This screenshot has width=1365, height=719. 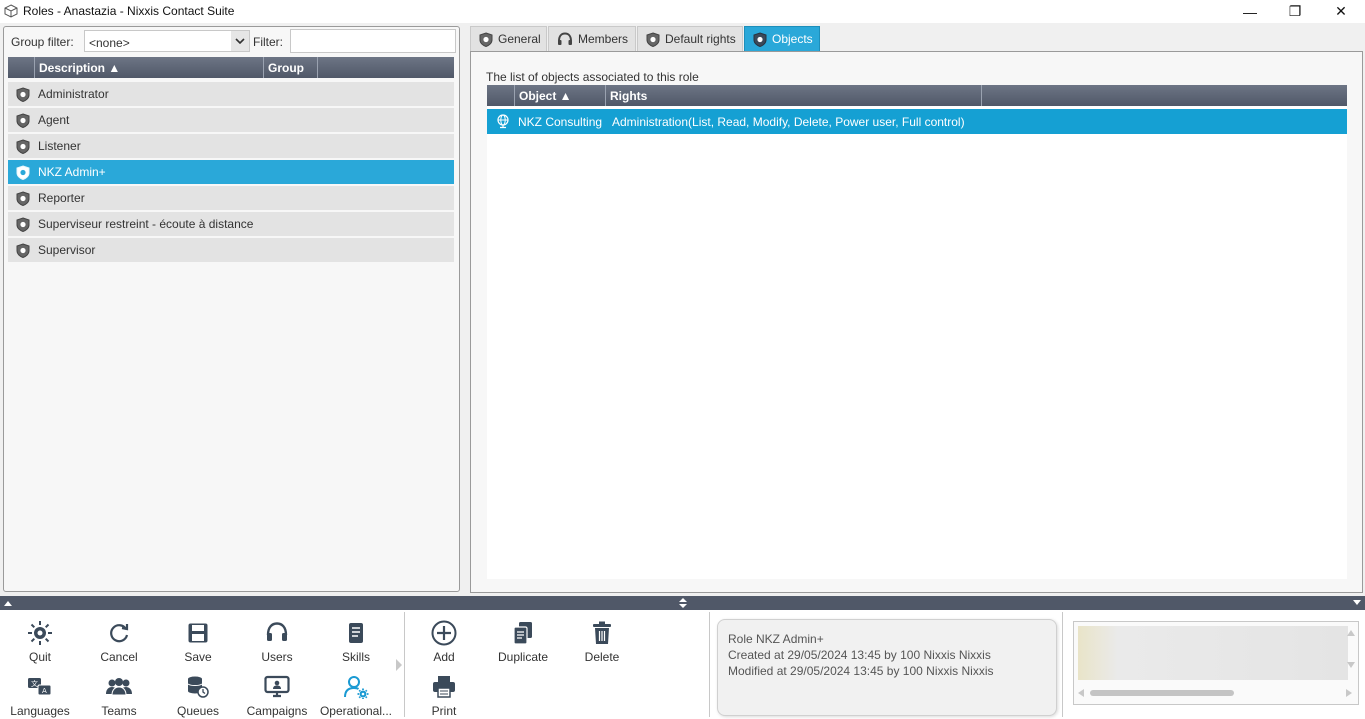 I want to click on restore-button: ❐, so click(x=1295, y=11).